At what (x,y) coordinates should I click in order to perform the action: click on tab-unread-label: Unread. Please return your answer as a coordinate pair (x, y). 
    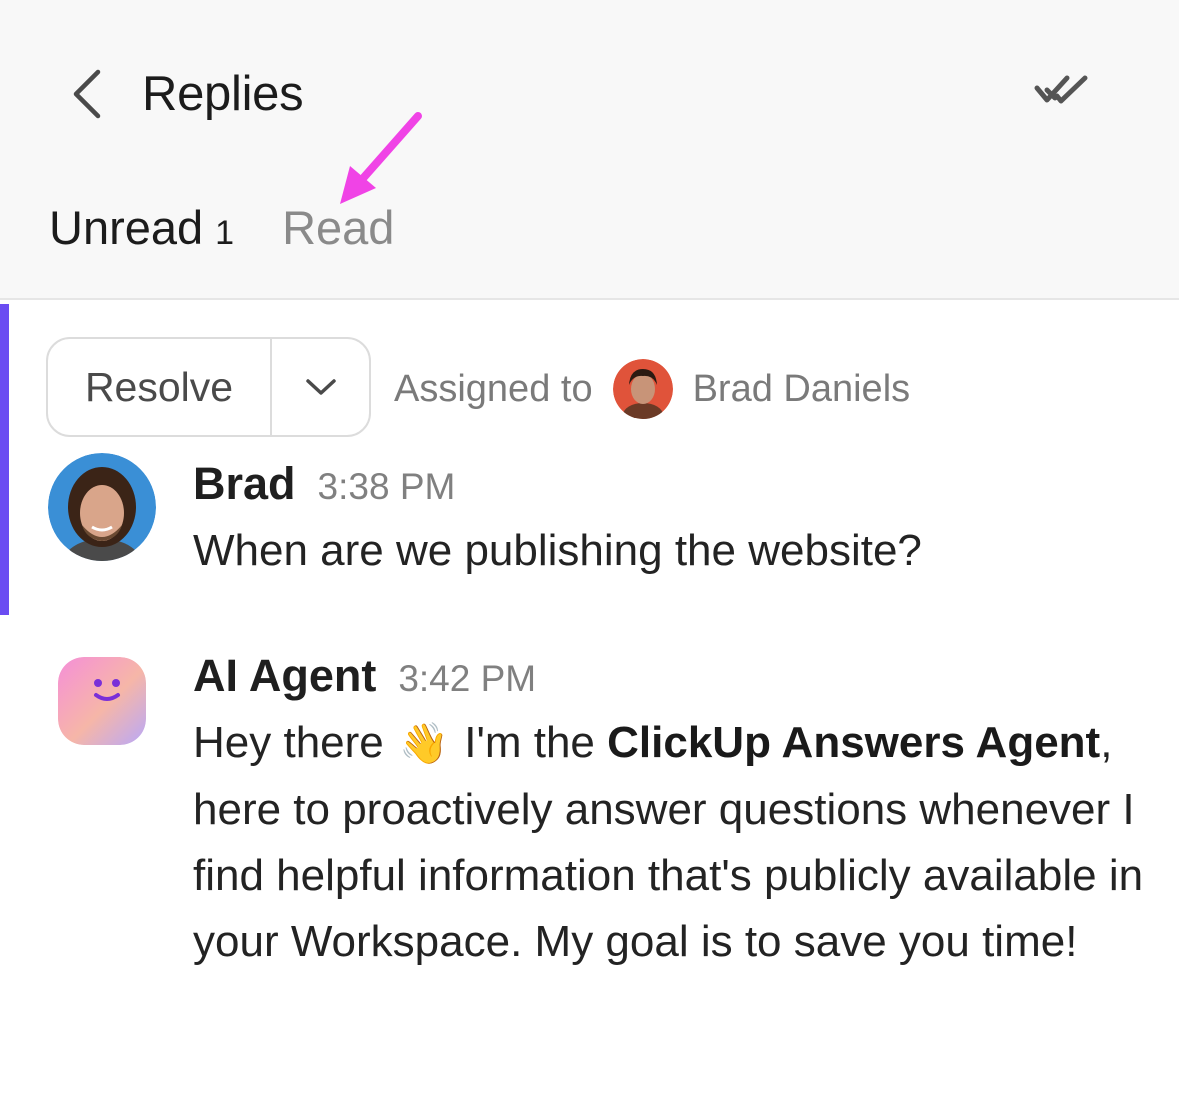
    Looking at the image, I should click on (126, 227).